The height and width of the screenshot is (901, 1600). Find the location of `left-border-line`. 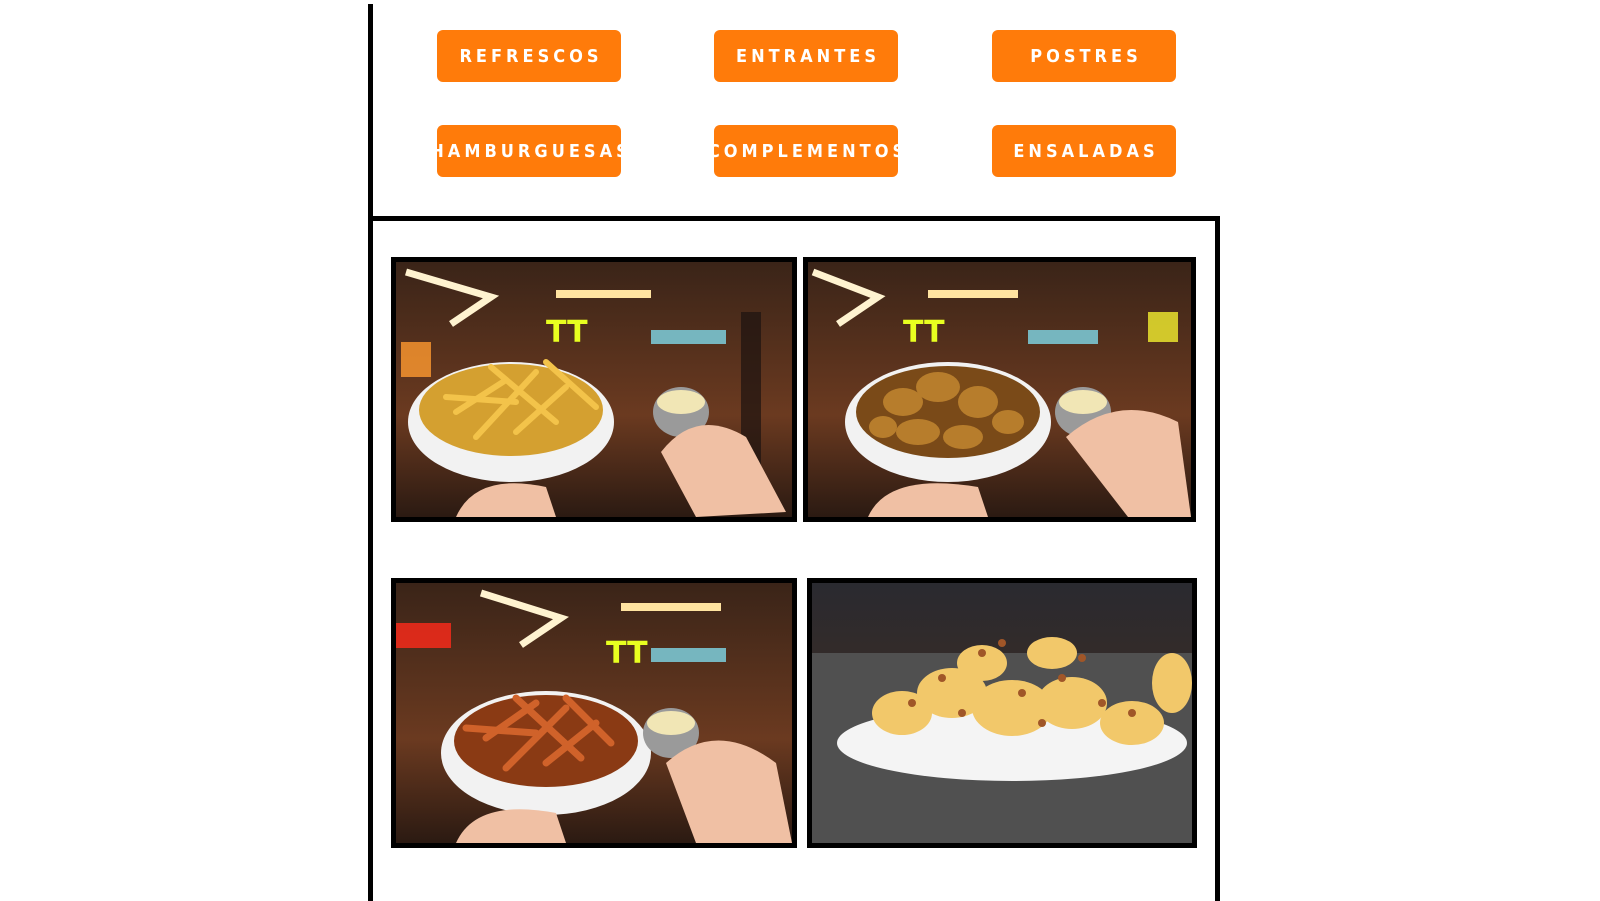

left-border-line is located at coordinates (370, 452).